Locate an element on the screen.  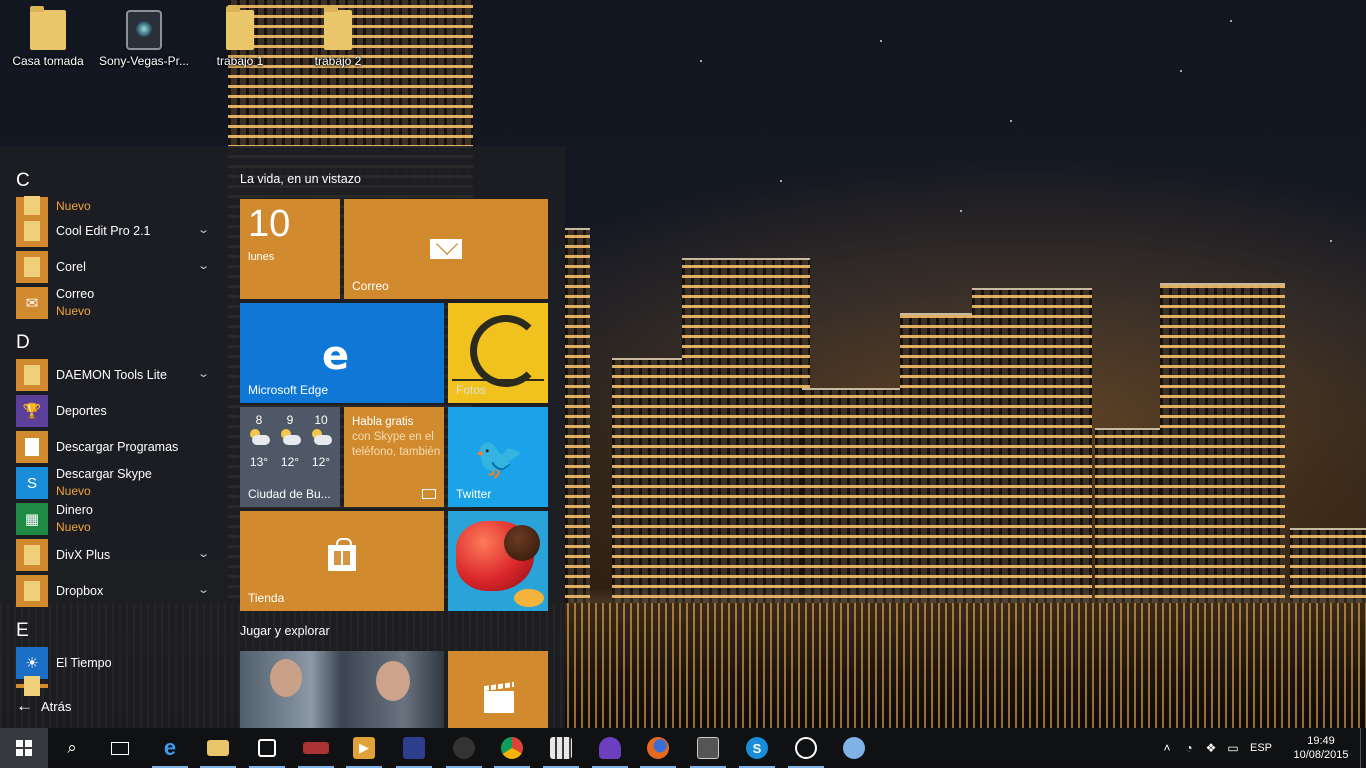
taskbar-car-game is located at coordinates (316, 748).